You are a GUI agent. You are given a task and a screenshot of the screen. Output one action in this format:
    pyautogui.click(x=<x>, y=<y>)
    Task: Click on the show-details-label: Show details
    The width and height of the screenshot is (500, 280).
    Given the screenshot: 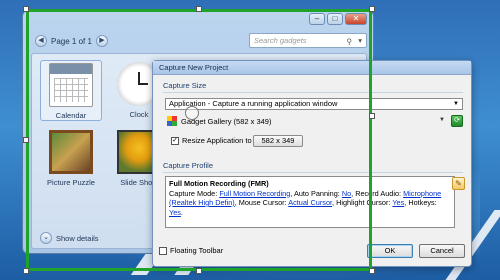 What is the action you would take?
    pyautogui.click(x=77, y=238)
    